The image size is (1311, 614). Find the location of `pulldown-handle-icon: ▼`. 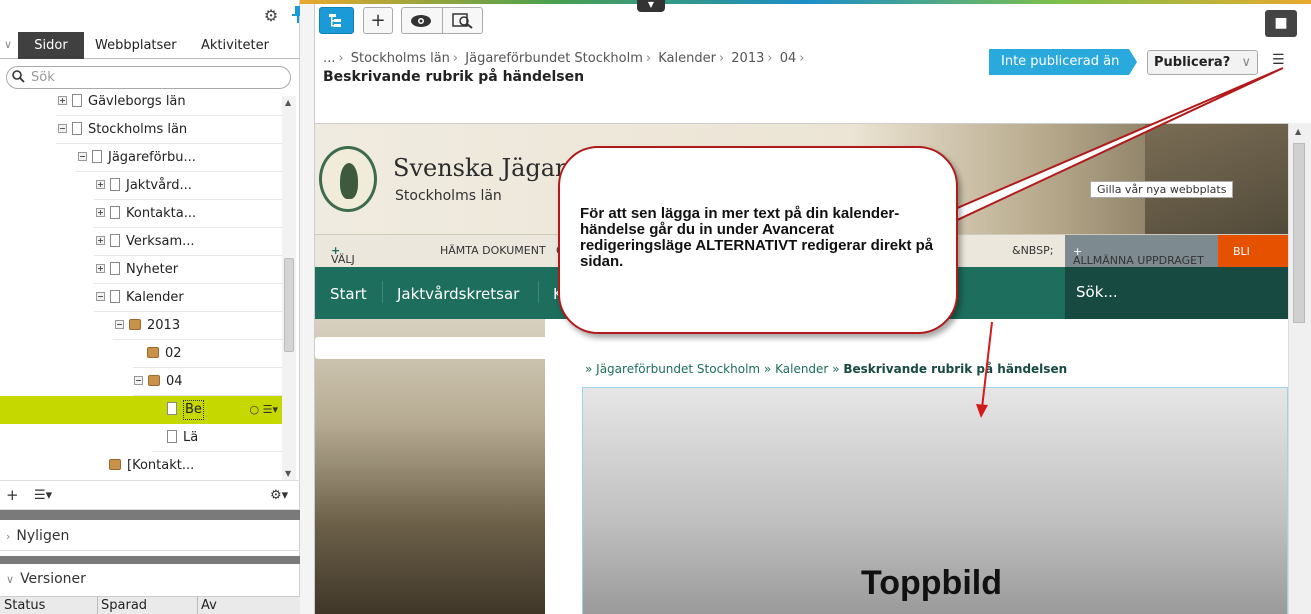

pulldown-handle-icon: ▼ is located at coordinates (651, 6).